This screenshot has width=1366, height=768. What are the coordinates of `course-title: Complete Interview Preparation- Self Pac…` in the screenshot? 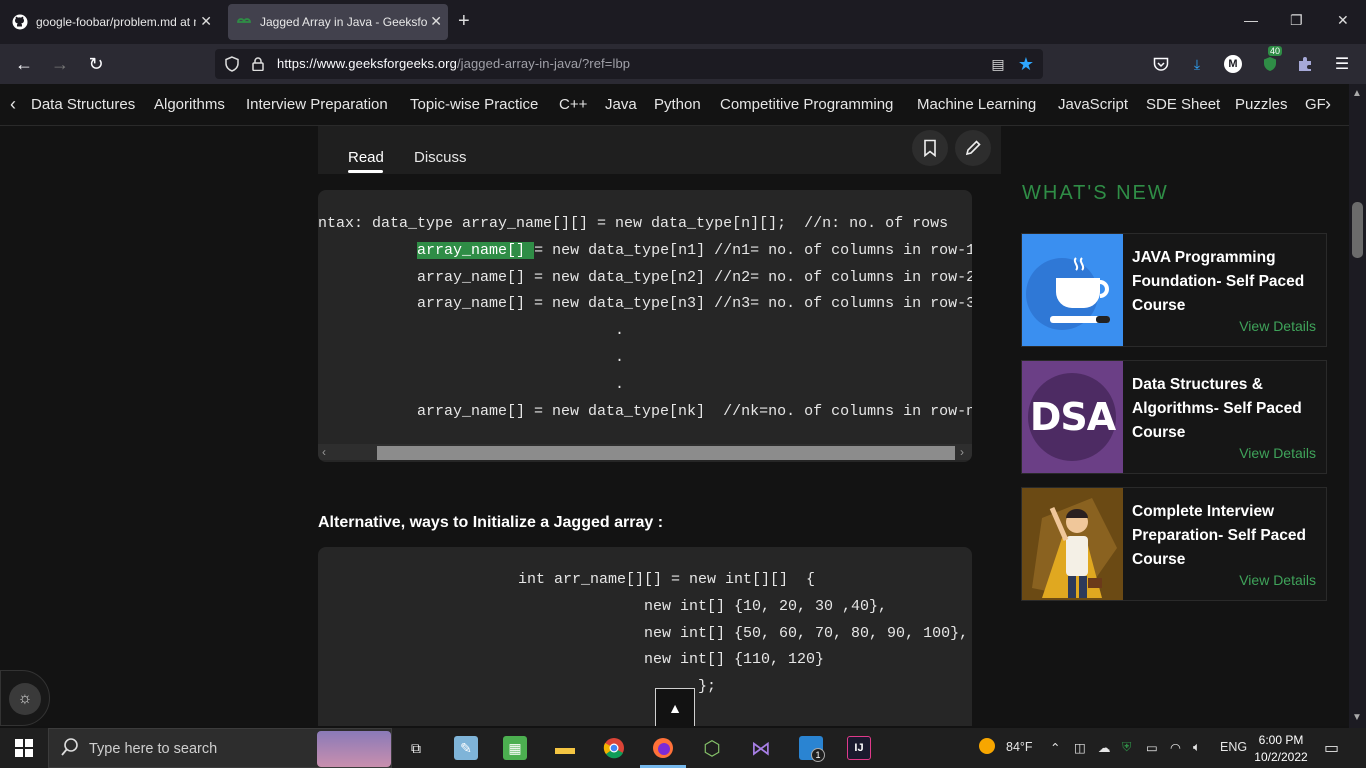 It's located at (1227, 536).